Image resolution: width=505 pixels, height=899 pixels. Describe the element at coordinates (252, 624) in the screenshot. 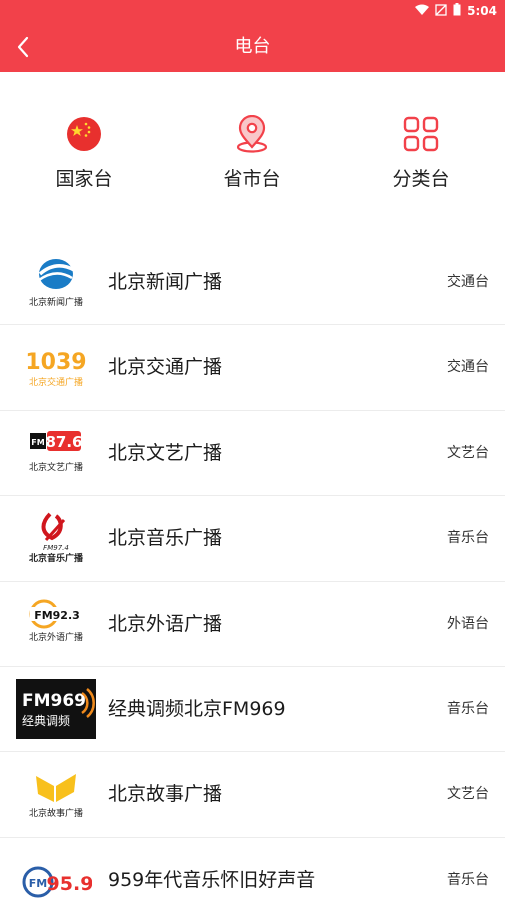

I see `station-row: FM92.3 北京外语广播 北京外语广播 外语台` at that location.